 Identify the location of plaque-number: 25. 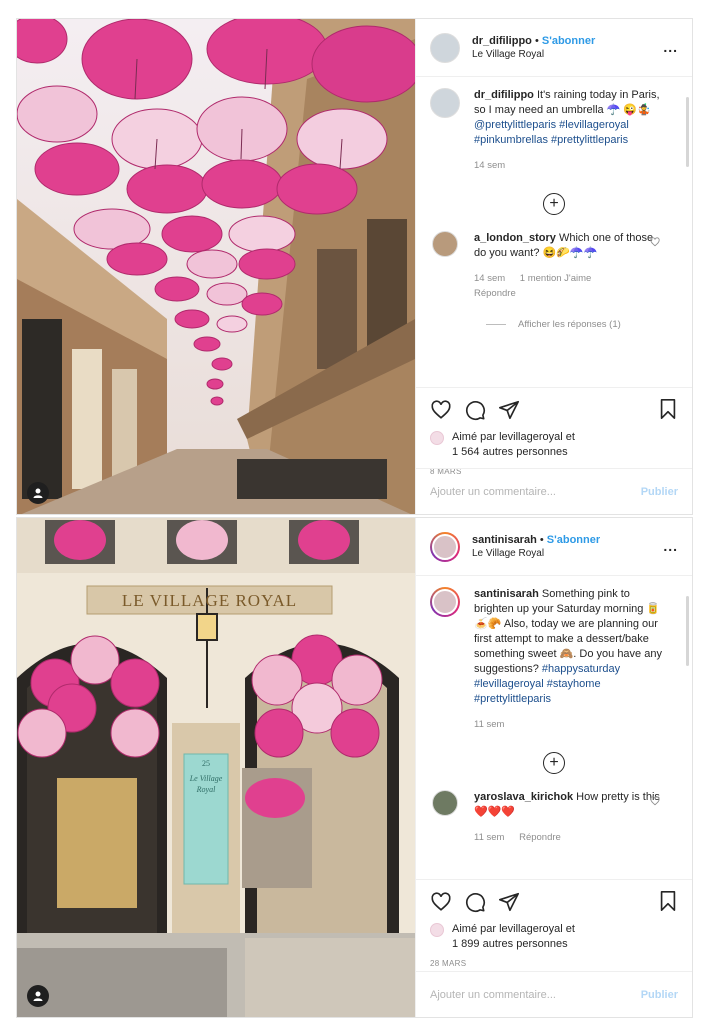
(206, 763).